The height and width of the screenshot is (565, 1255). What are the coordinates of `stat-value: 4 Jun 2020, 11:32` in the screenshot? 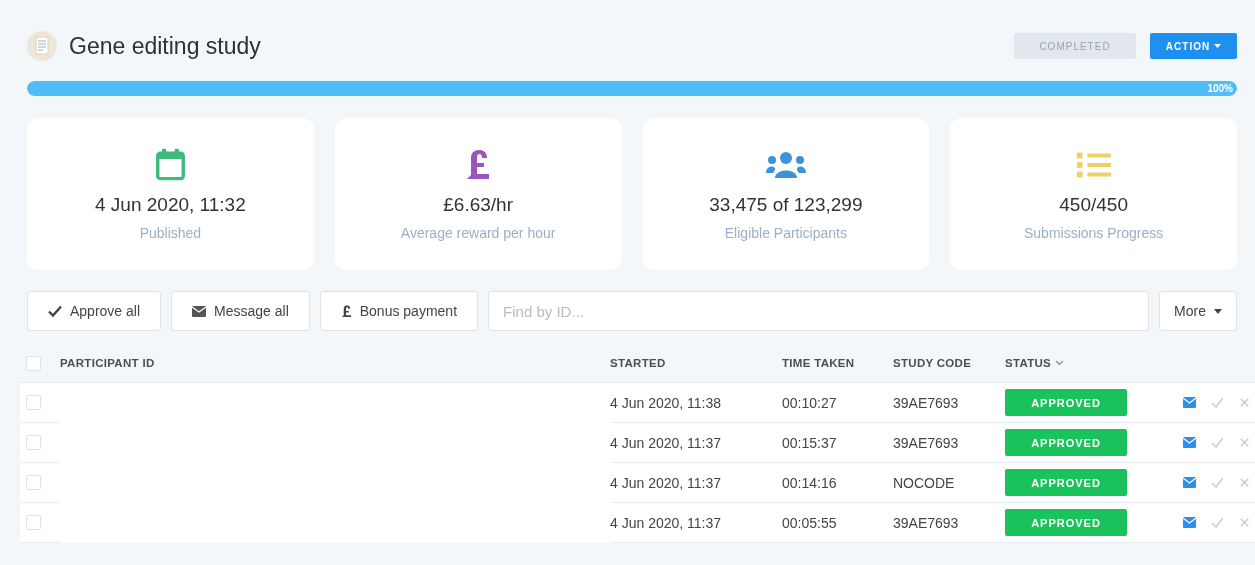 It's located at (170, 205).